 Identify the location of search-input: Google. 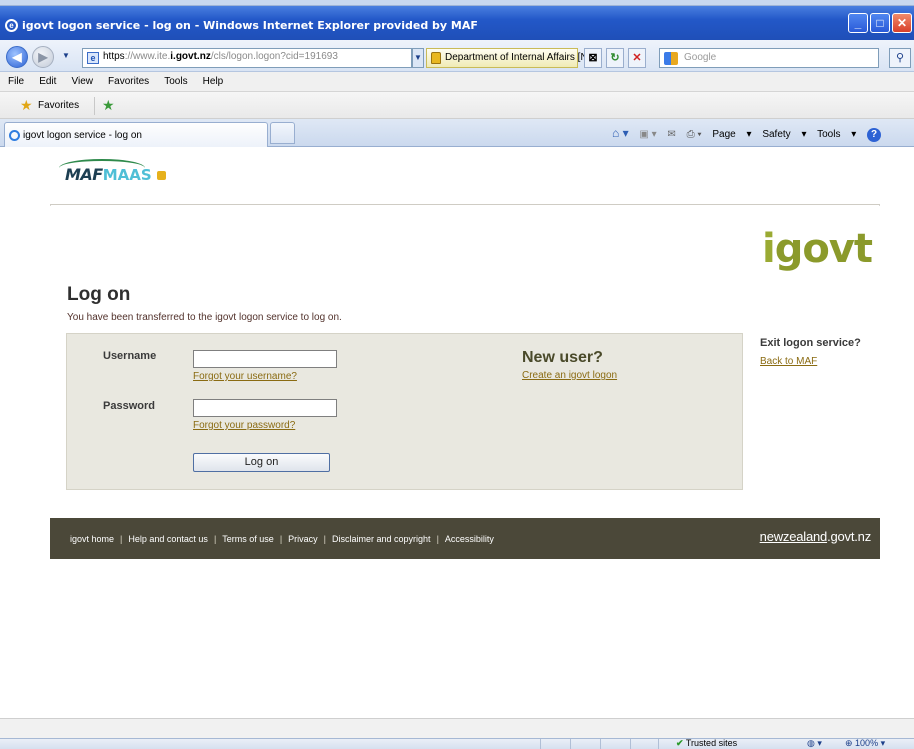
(769, 58).